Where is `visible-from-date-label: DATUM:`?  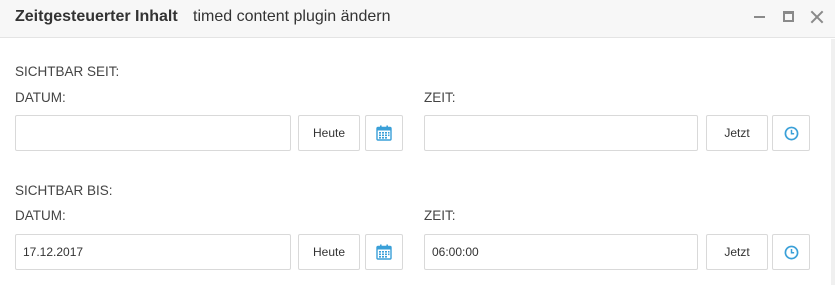 visible-from-date-label: DATUM: is located at coordinates (40, 97).